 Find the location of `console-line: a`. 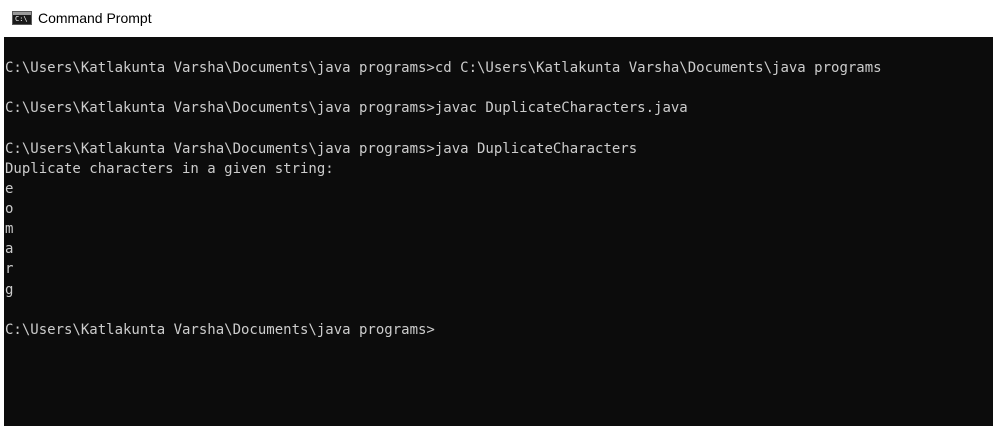

console-line: a is located at coordinates (9, 249).